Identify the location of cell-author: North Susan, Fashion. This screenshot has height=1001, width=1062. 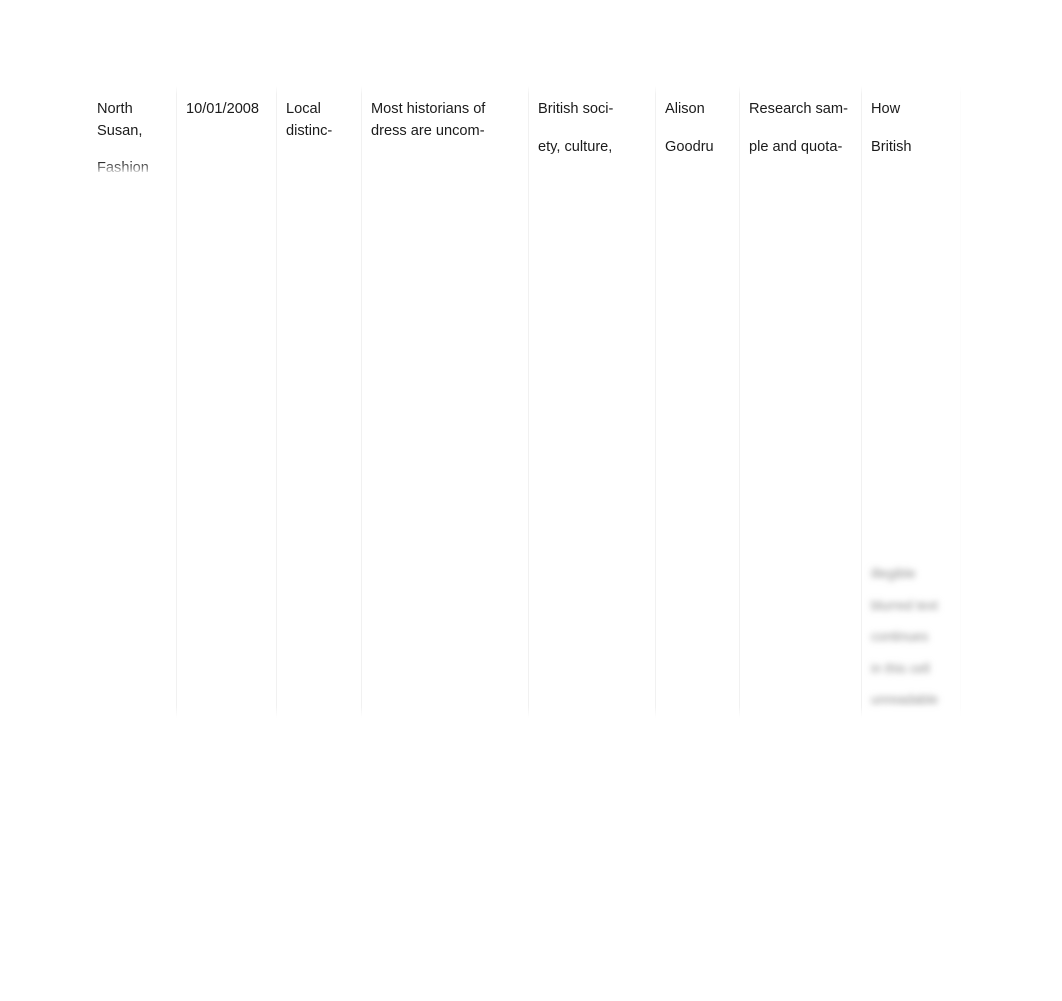
(132, 402).